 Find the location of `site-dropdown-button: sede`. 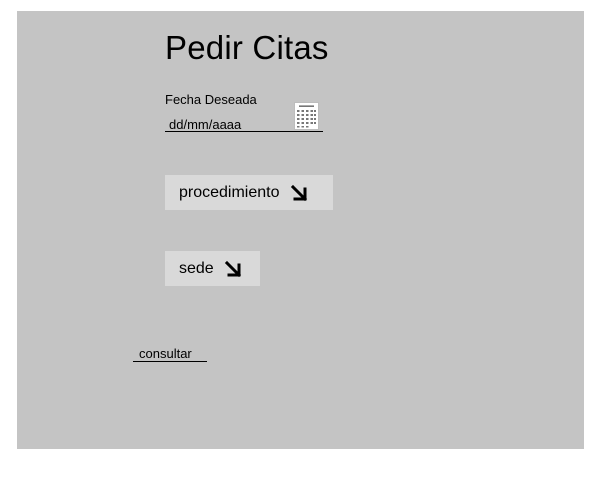

site-dropdown-button: sede is located at coordinates (212, 268).